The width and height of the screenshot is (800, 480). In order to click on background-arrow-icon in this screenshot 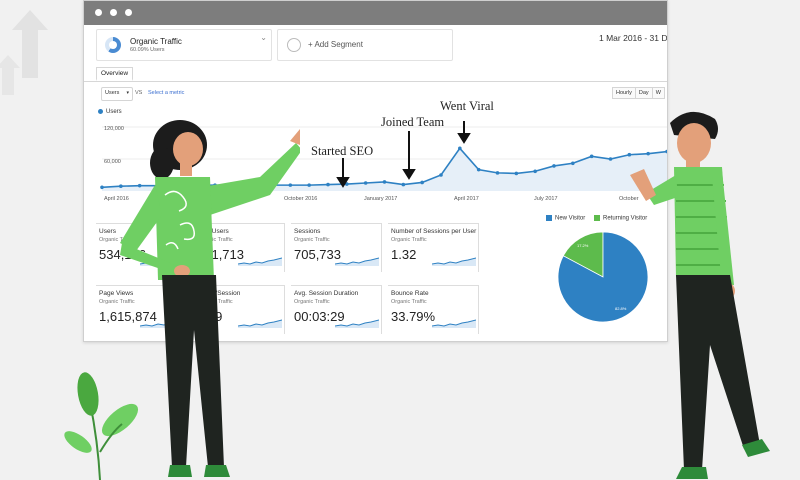, I will do `click(24, 52)`.